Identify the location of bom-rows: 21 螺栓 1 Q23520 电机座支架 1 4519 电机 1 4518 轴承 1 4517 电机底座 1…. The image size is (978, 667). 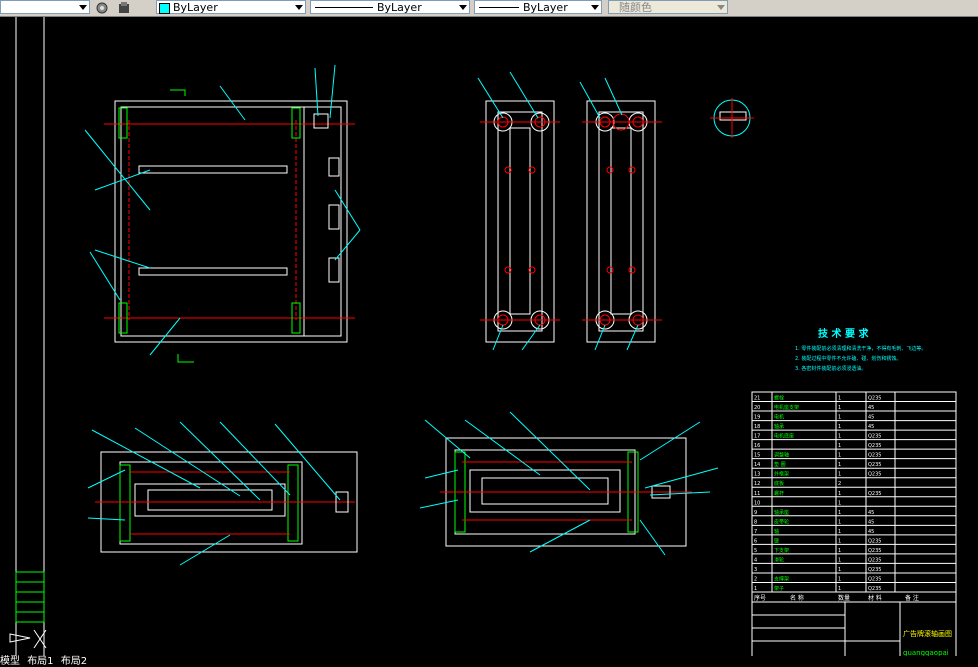
(854, 494).